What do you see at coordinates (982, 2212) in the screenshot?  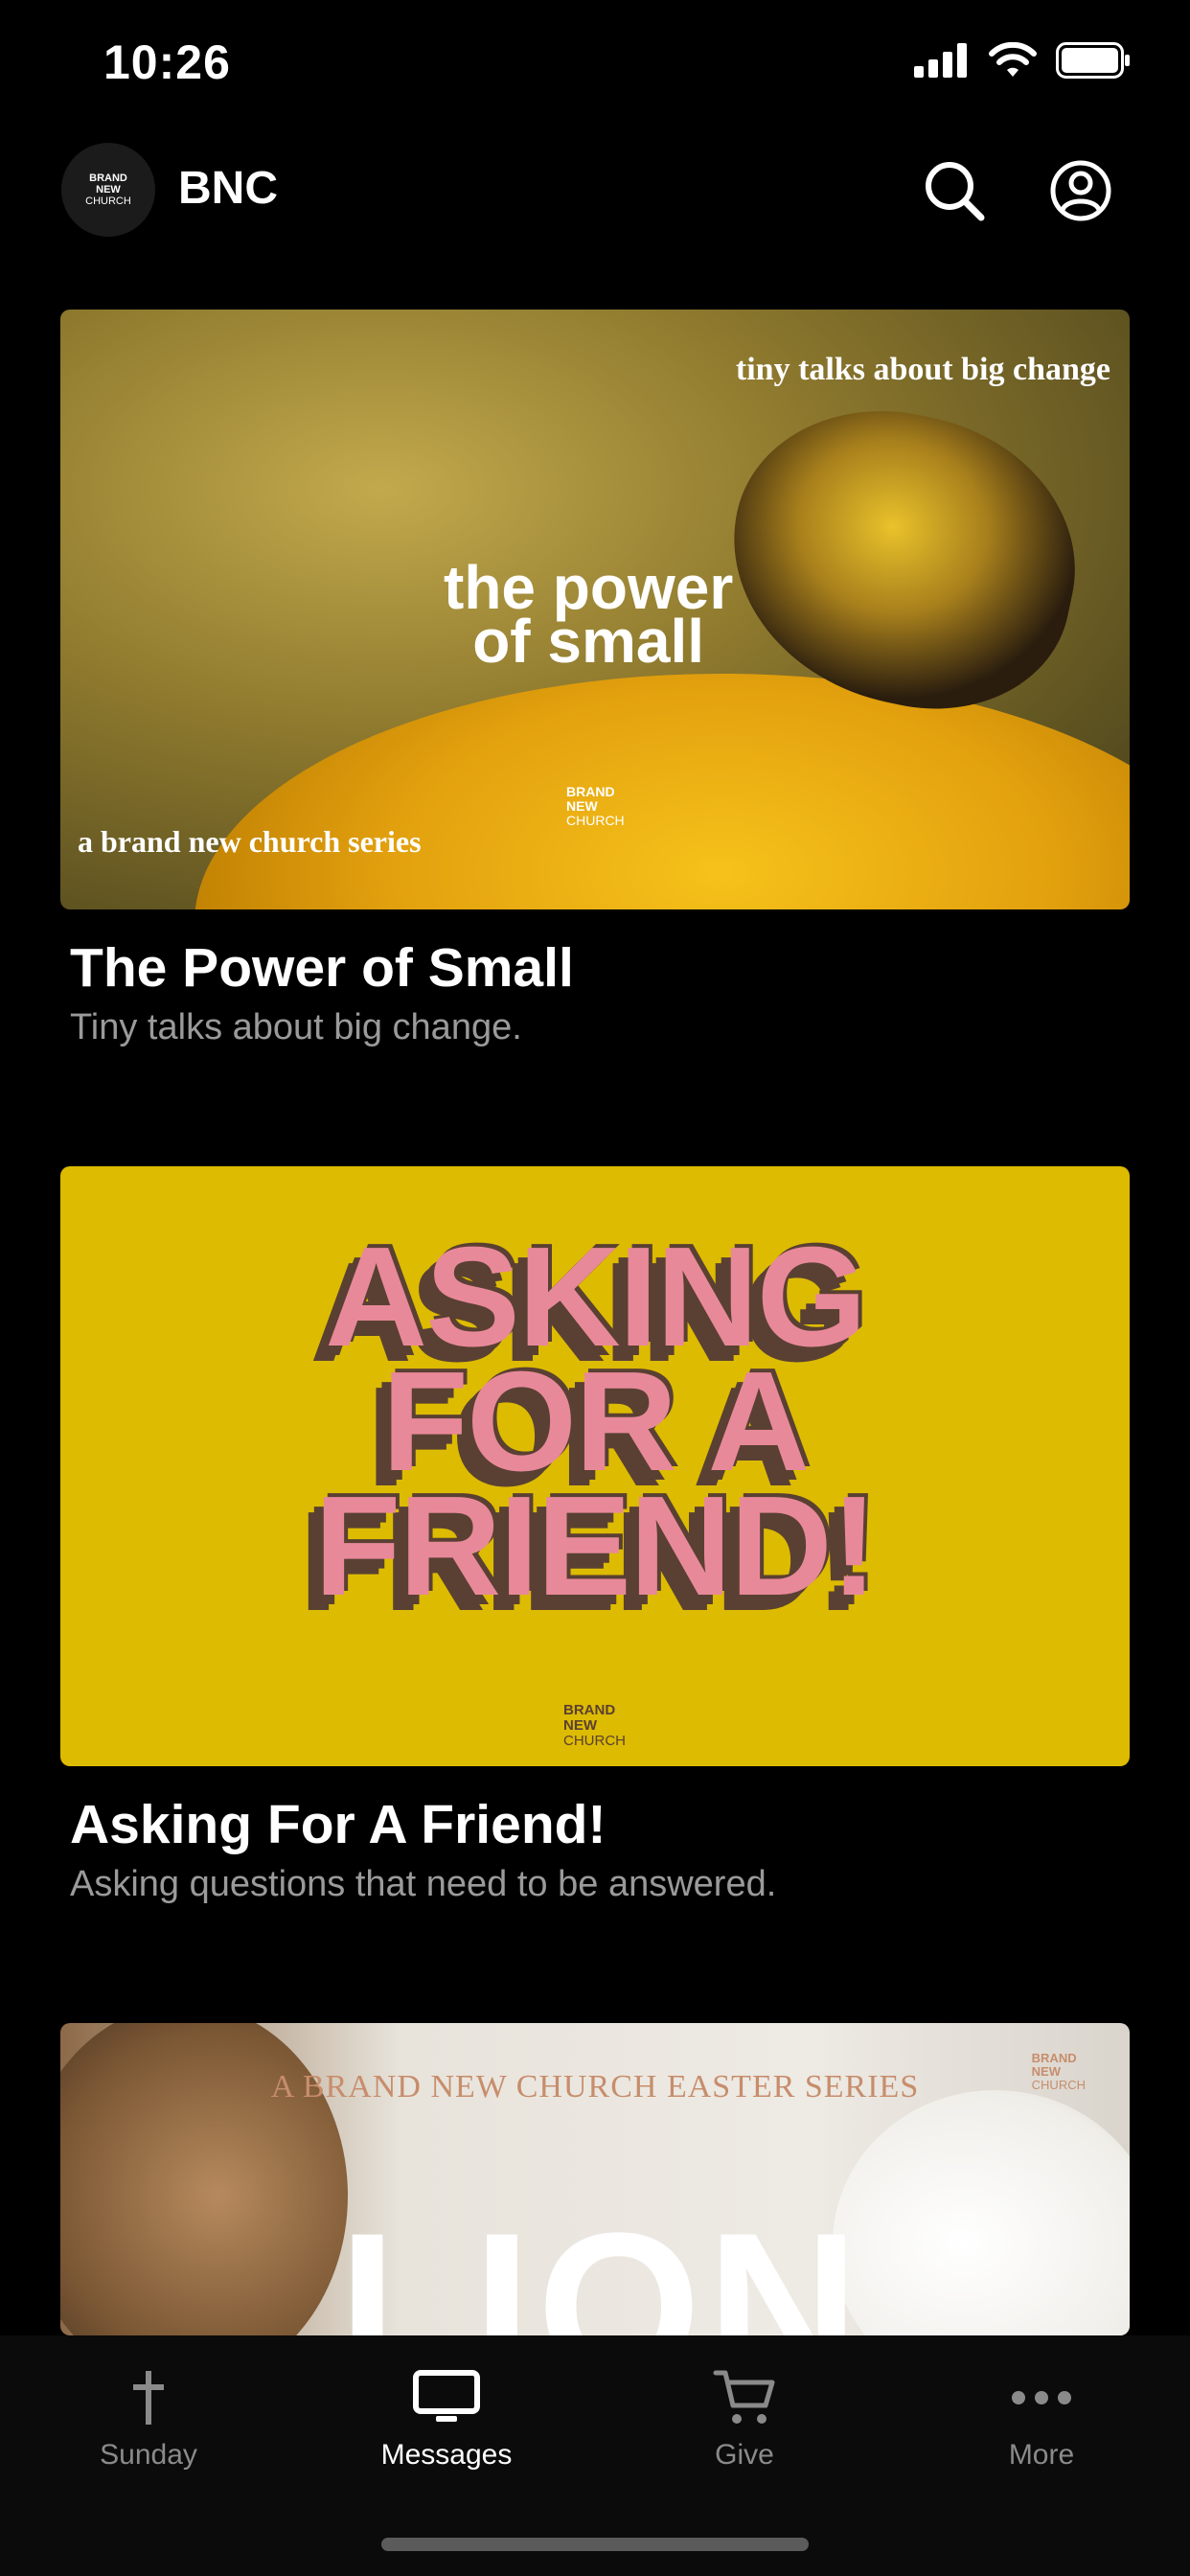 I see `lamb-graphic` at bounding box center [982, 2212].